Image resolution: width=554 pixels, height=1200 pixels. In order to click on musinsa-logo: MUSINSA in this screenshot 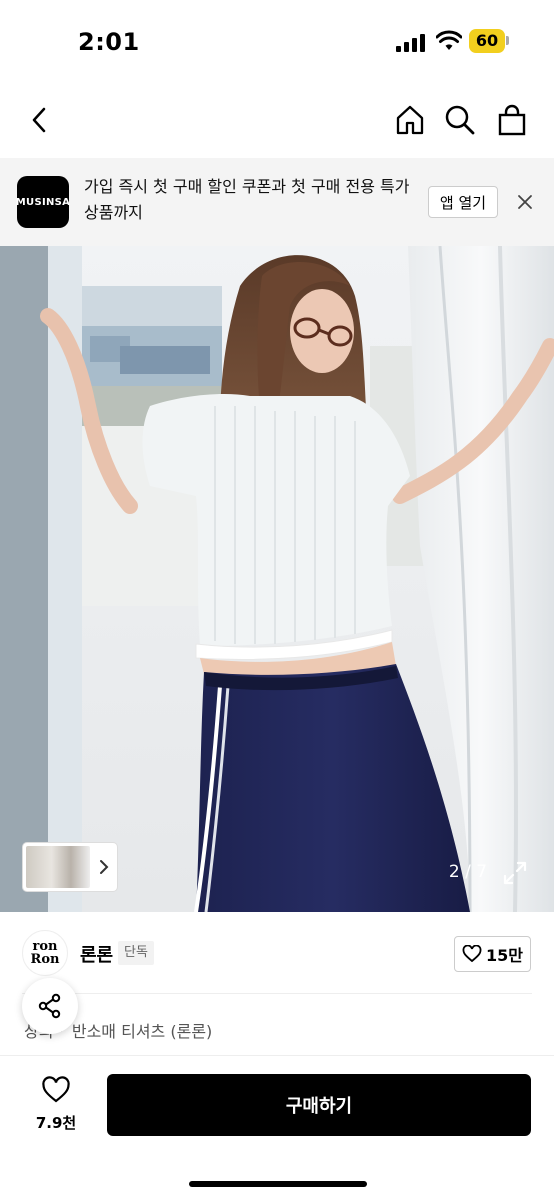, I will do `click(43, 202)`.